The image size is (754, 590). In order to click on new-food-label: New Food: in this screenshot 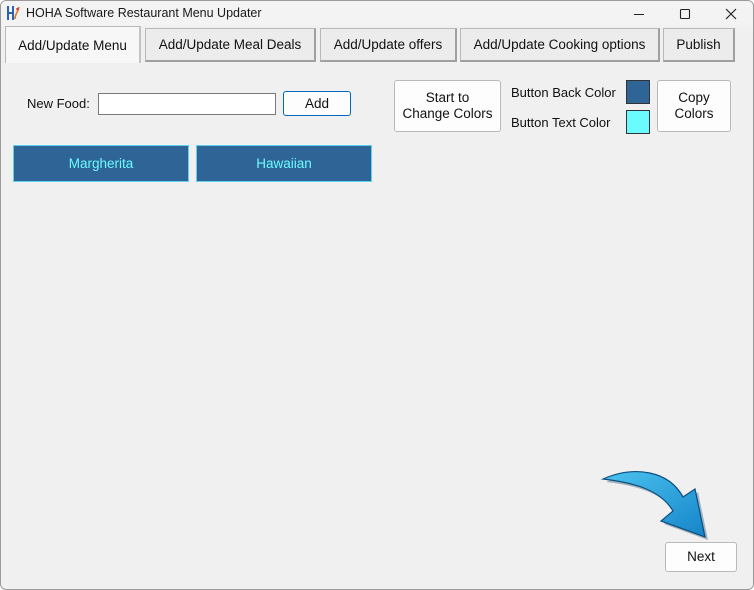, I will do `click(58, 103)`.